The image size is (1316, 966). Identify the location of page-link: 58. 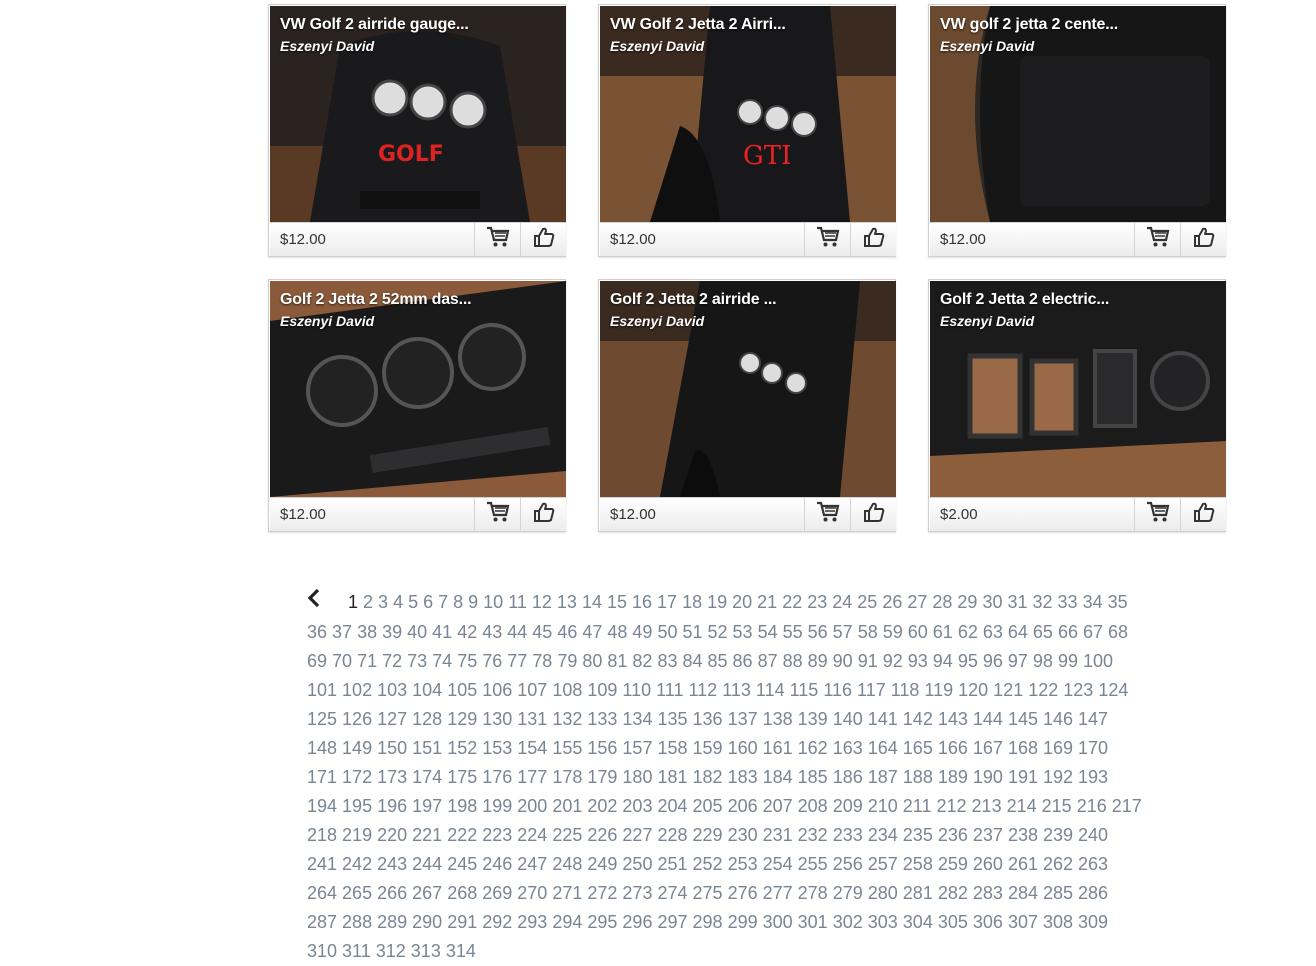
(868, 632).